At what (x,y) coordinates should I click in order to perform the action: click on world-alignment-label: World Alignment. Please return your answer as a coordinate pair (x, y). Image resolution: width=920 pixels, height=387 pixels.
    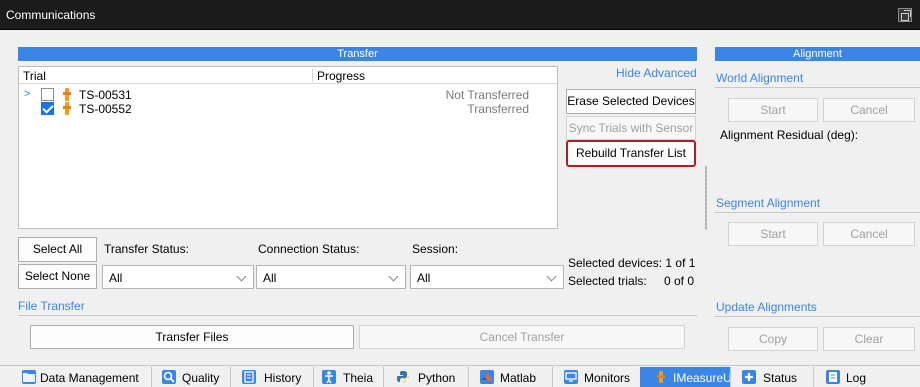
    Looking at the image, I should click on (760, 78).